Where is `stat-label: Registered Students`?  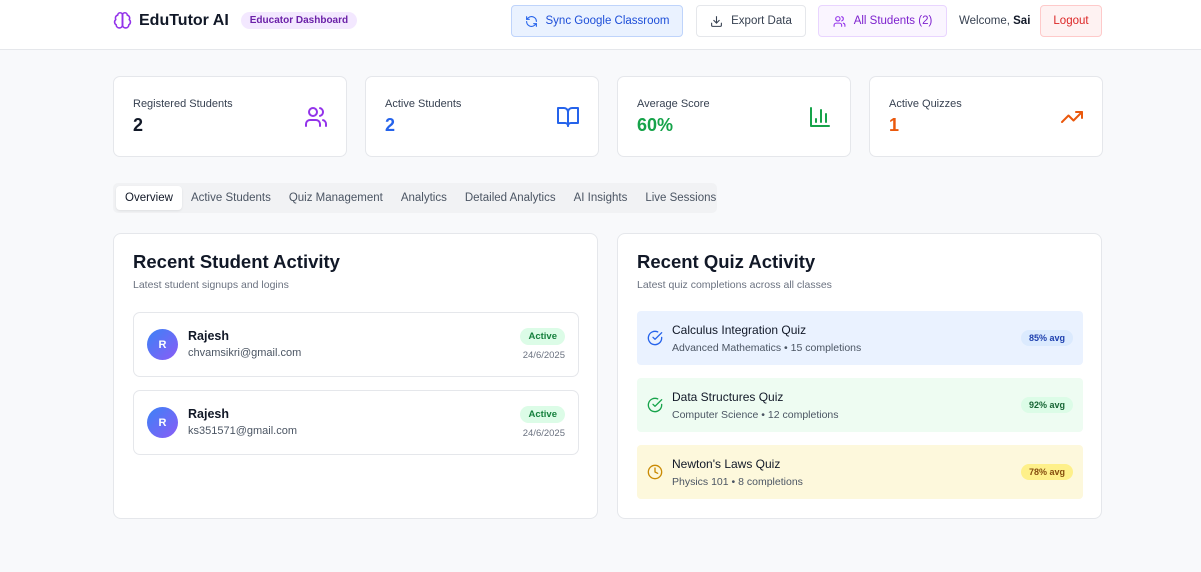 stat-label: Registered Students is located at coordinates (183, 104).